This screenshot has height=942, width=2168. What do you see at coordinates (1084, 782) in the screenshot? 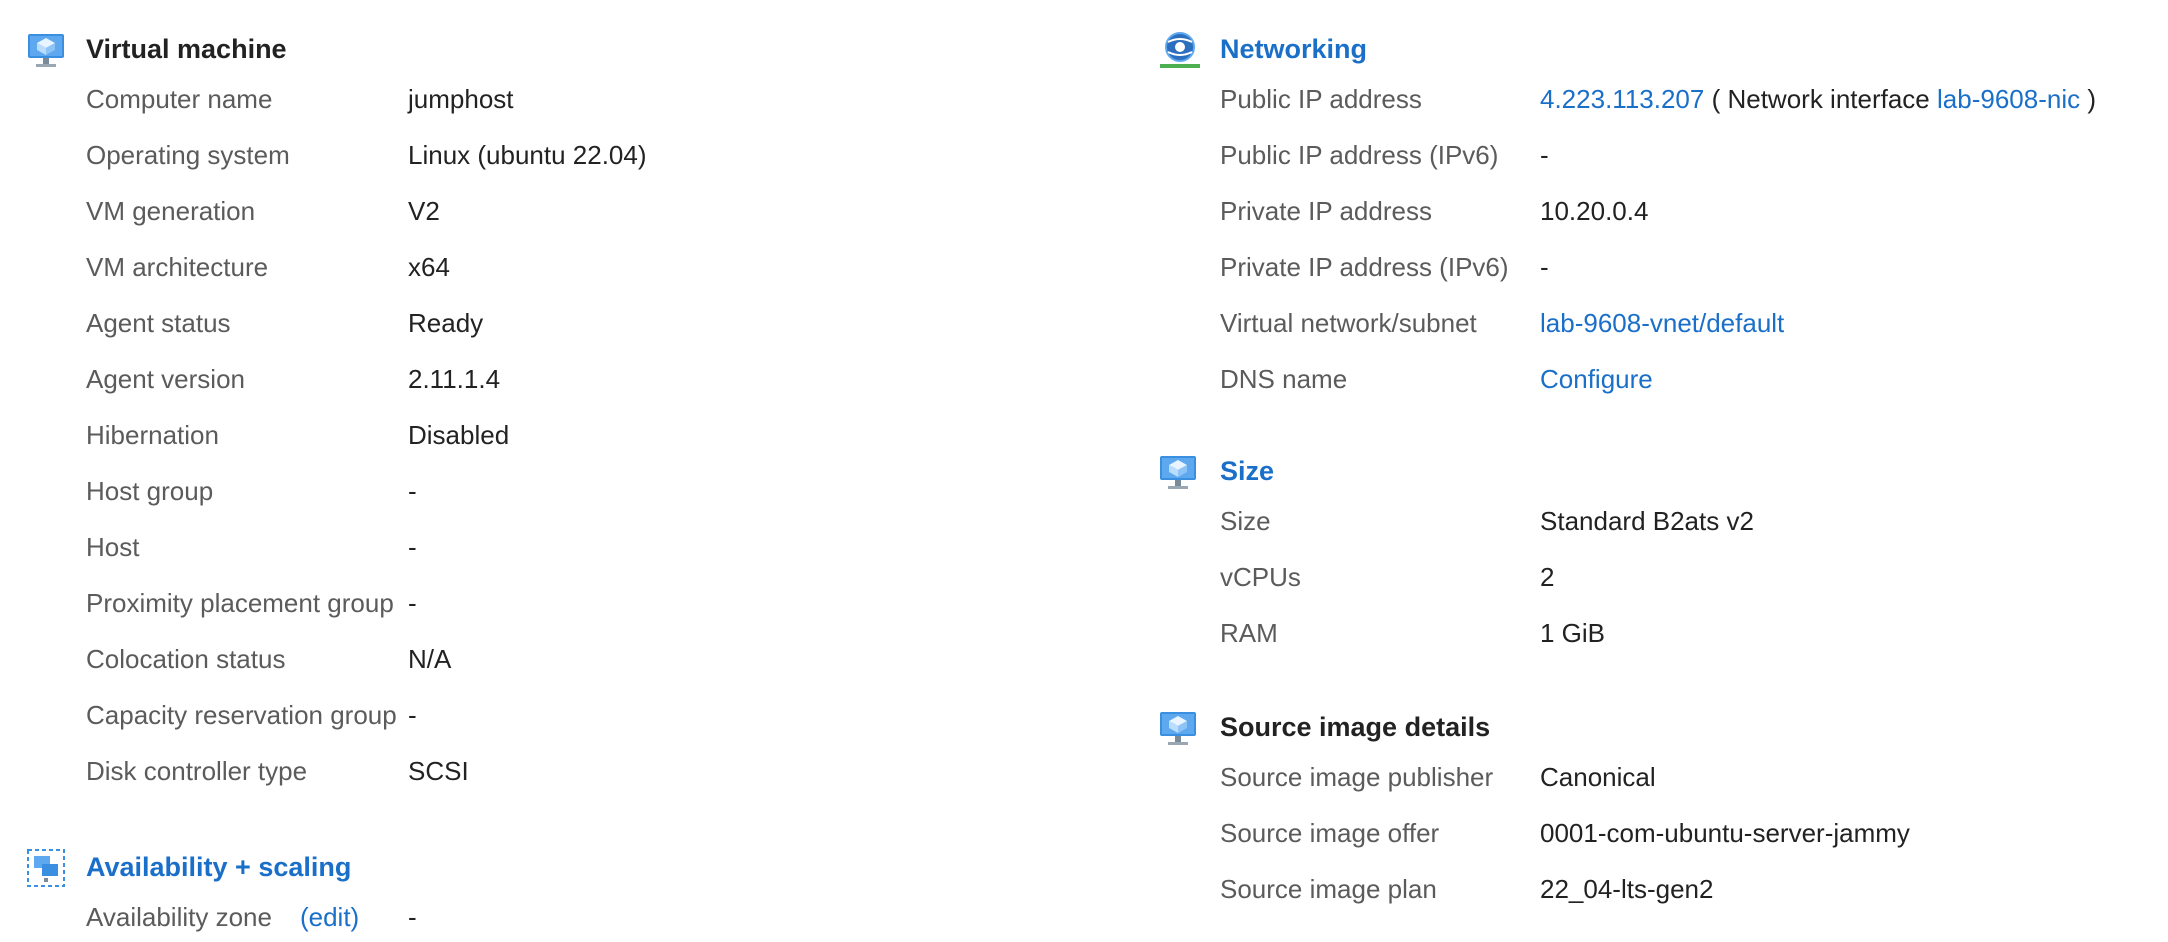
I see `source-row-publisher: Source image publisher Canonical` at bounding box center [1084, 782].